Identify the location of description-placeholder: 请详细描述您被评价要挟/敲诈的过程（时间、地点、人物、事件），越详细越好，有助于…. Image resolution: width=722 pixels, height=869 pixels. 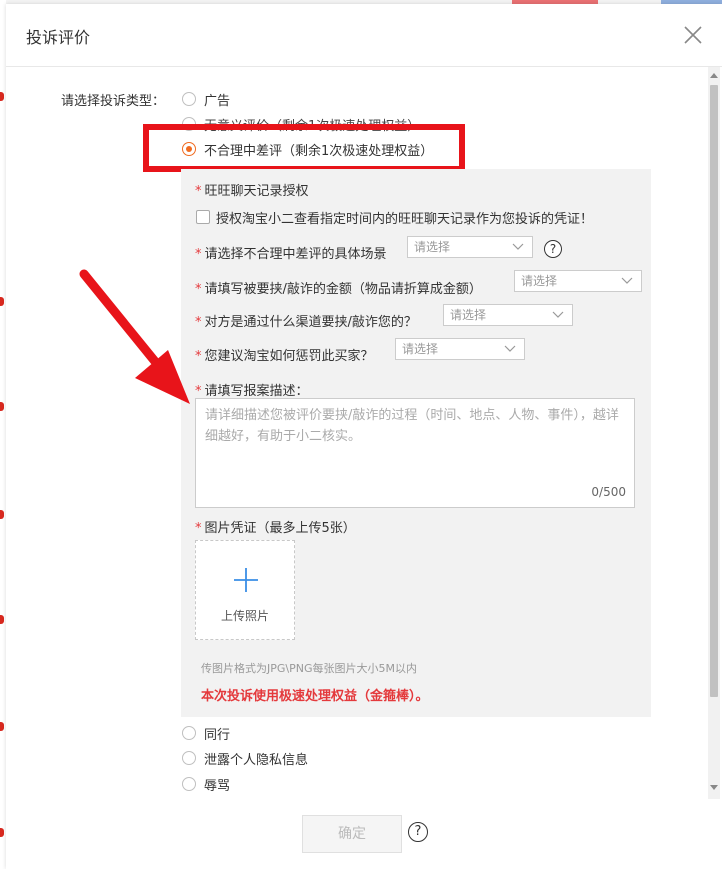
(412, 426).